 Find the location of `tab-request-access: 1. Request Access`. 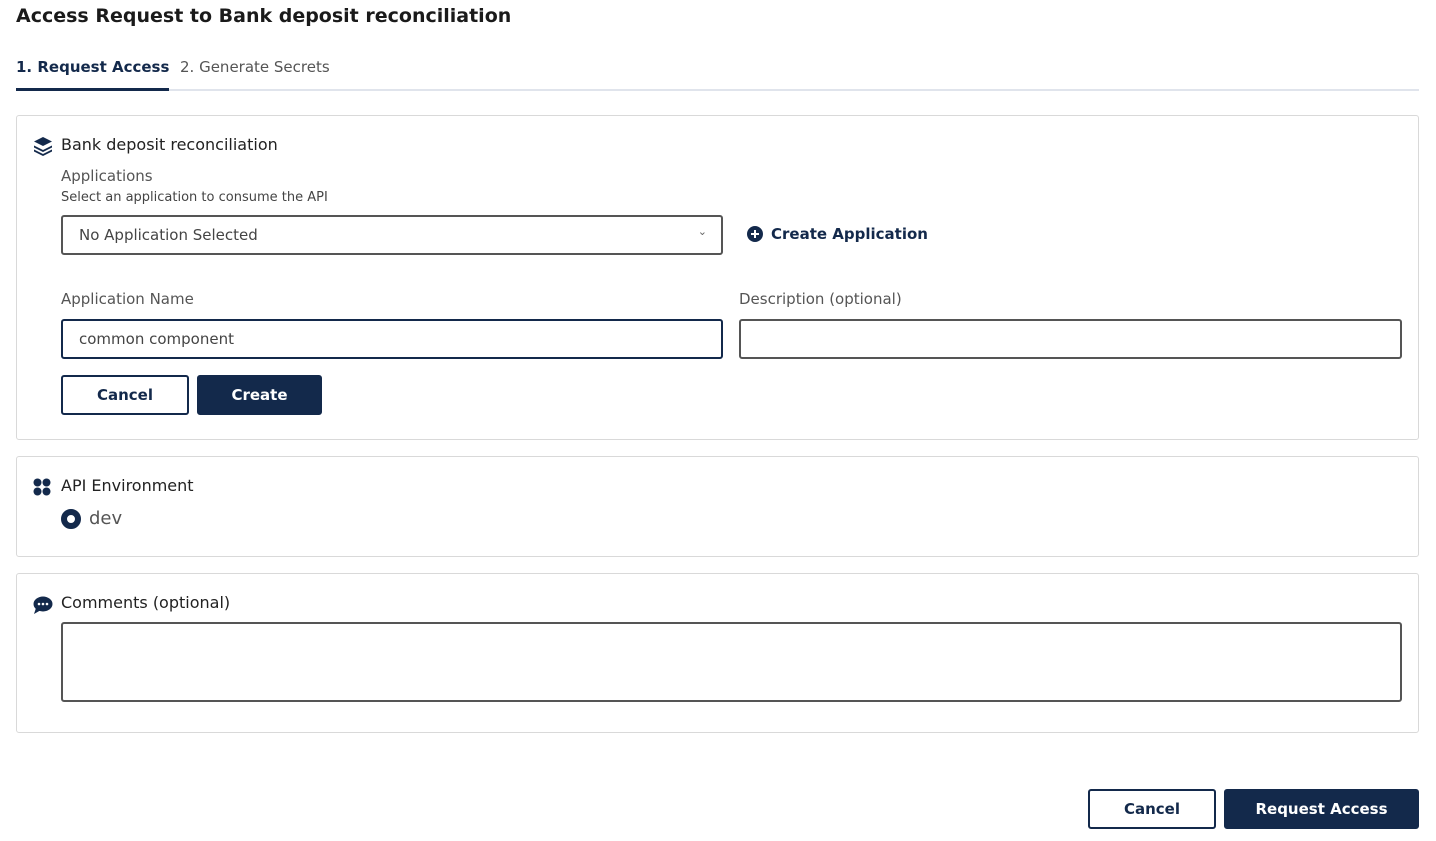

tab-request-access: 1. Request Access is located at coordinates (93, 74).